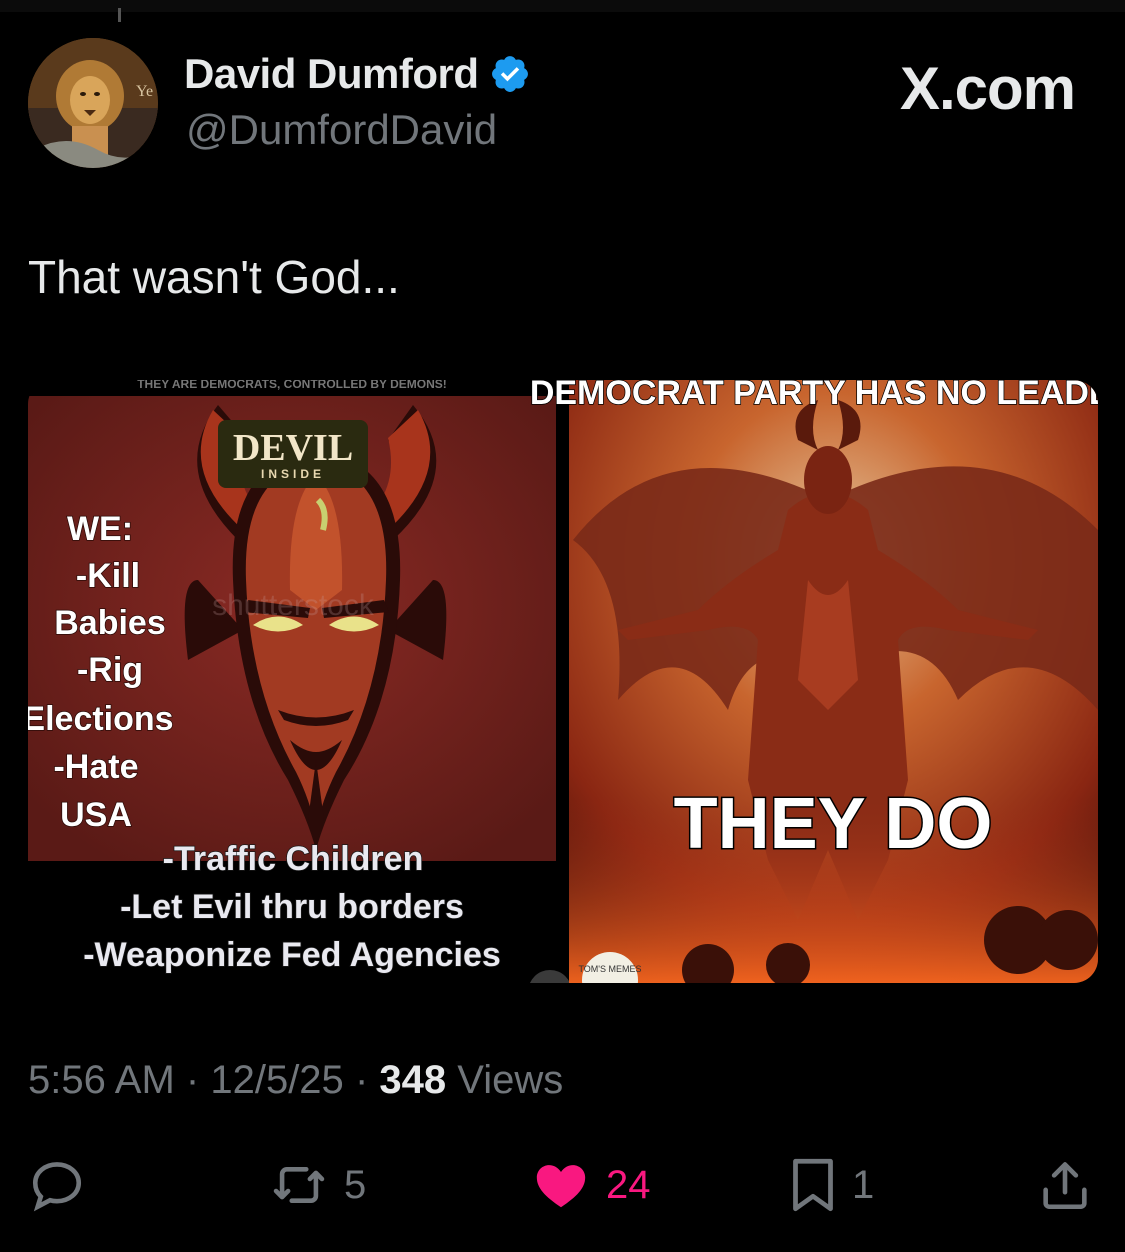  Describe the element at coordinates (95, 767) in the screenshot. I see `left-list-line: -Hate` at that location.